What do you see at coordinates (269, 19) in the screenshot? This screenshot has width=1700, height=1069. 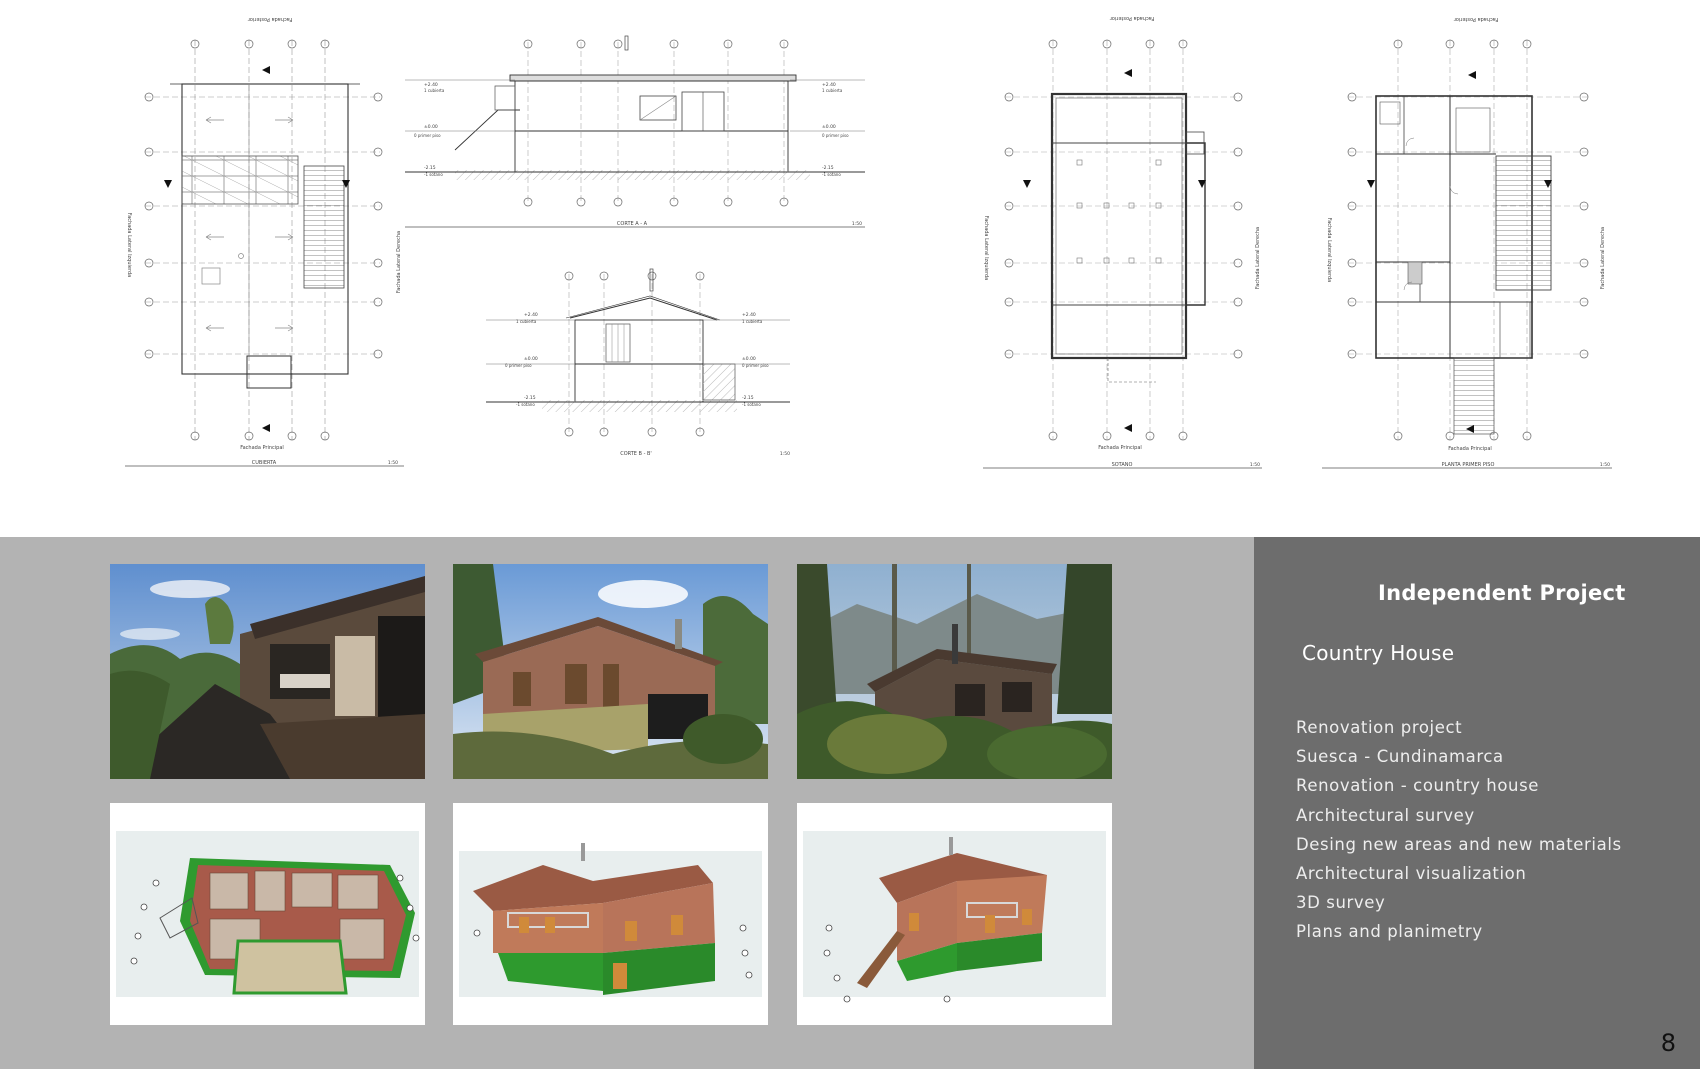 I see `roof-plan-facade-top: Fachada Posterior` at bounding box center [269, 19].